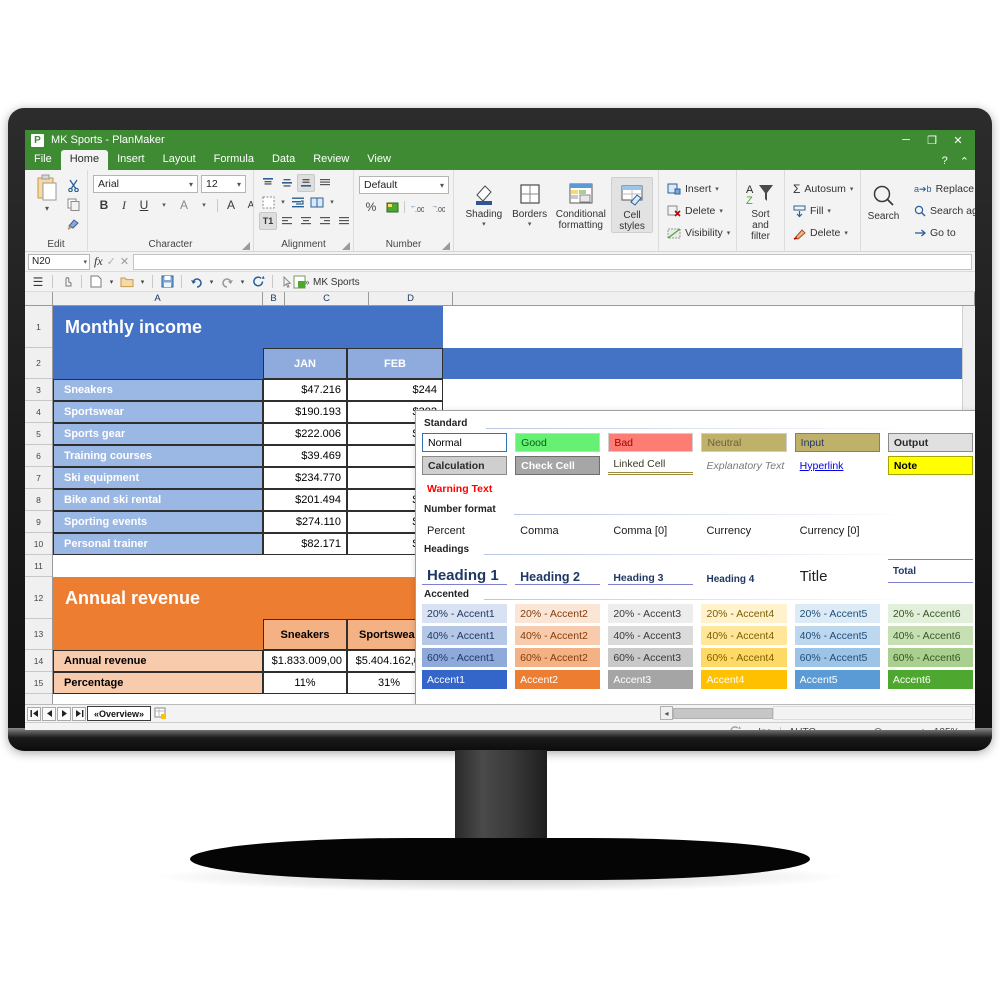 This screenshot has height=1000, width=1000. What do you see at coordinates (723, 713) in the screenshot?
I see `hscroll-thumb` at bounding box center [723, 713].